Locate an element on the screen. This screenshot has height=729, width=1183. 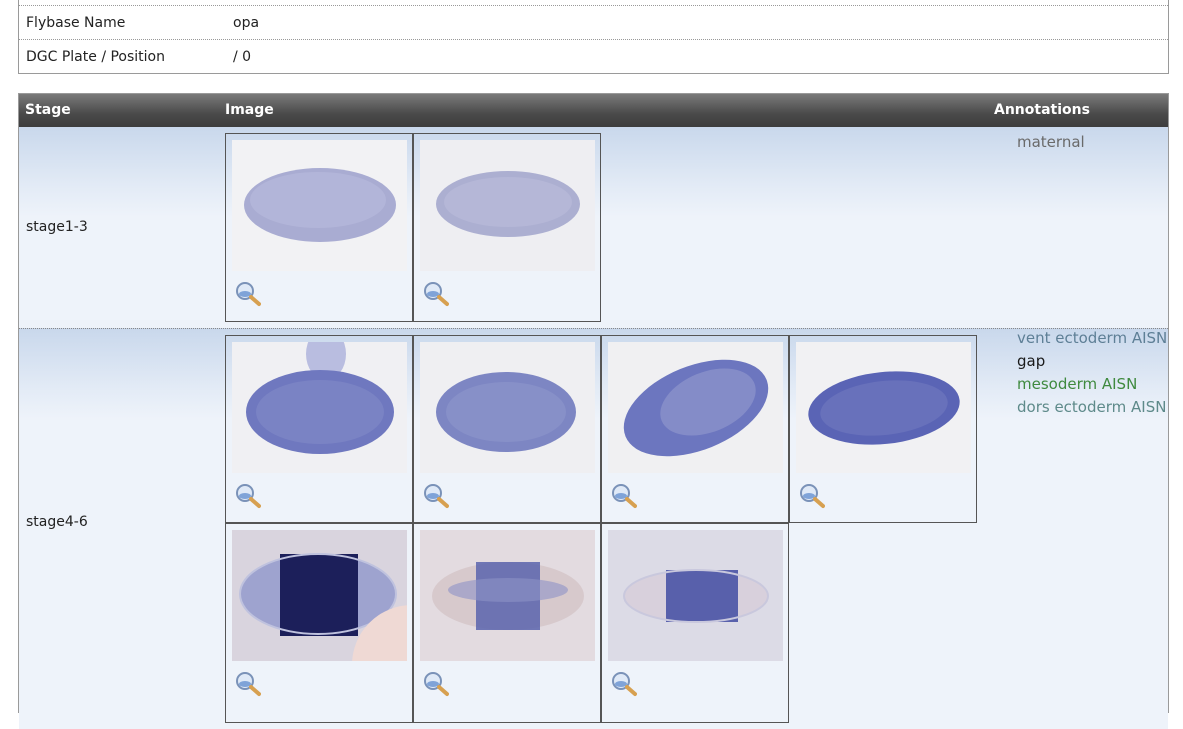
annotation-list: maternal is located at coordinates (1051, 142).